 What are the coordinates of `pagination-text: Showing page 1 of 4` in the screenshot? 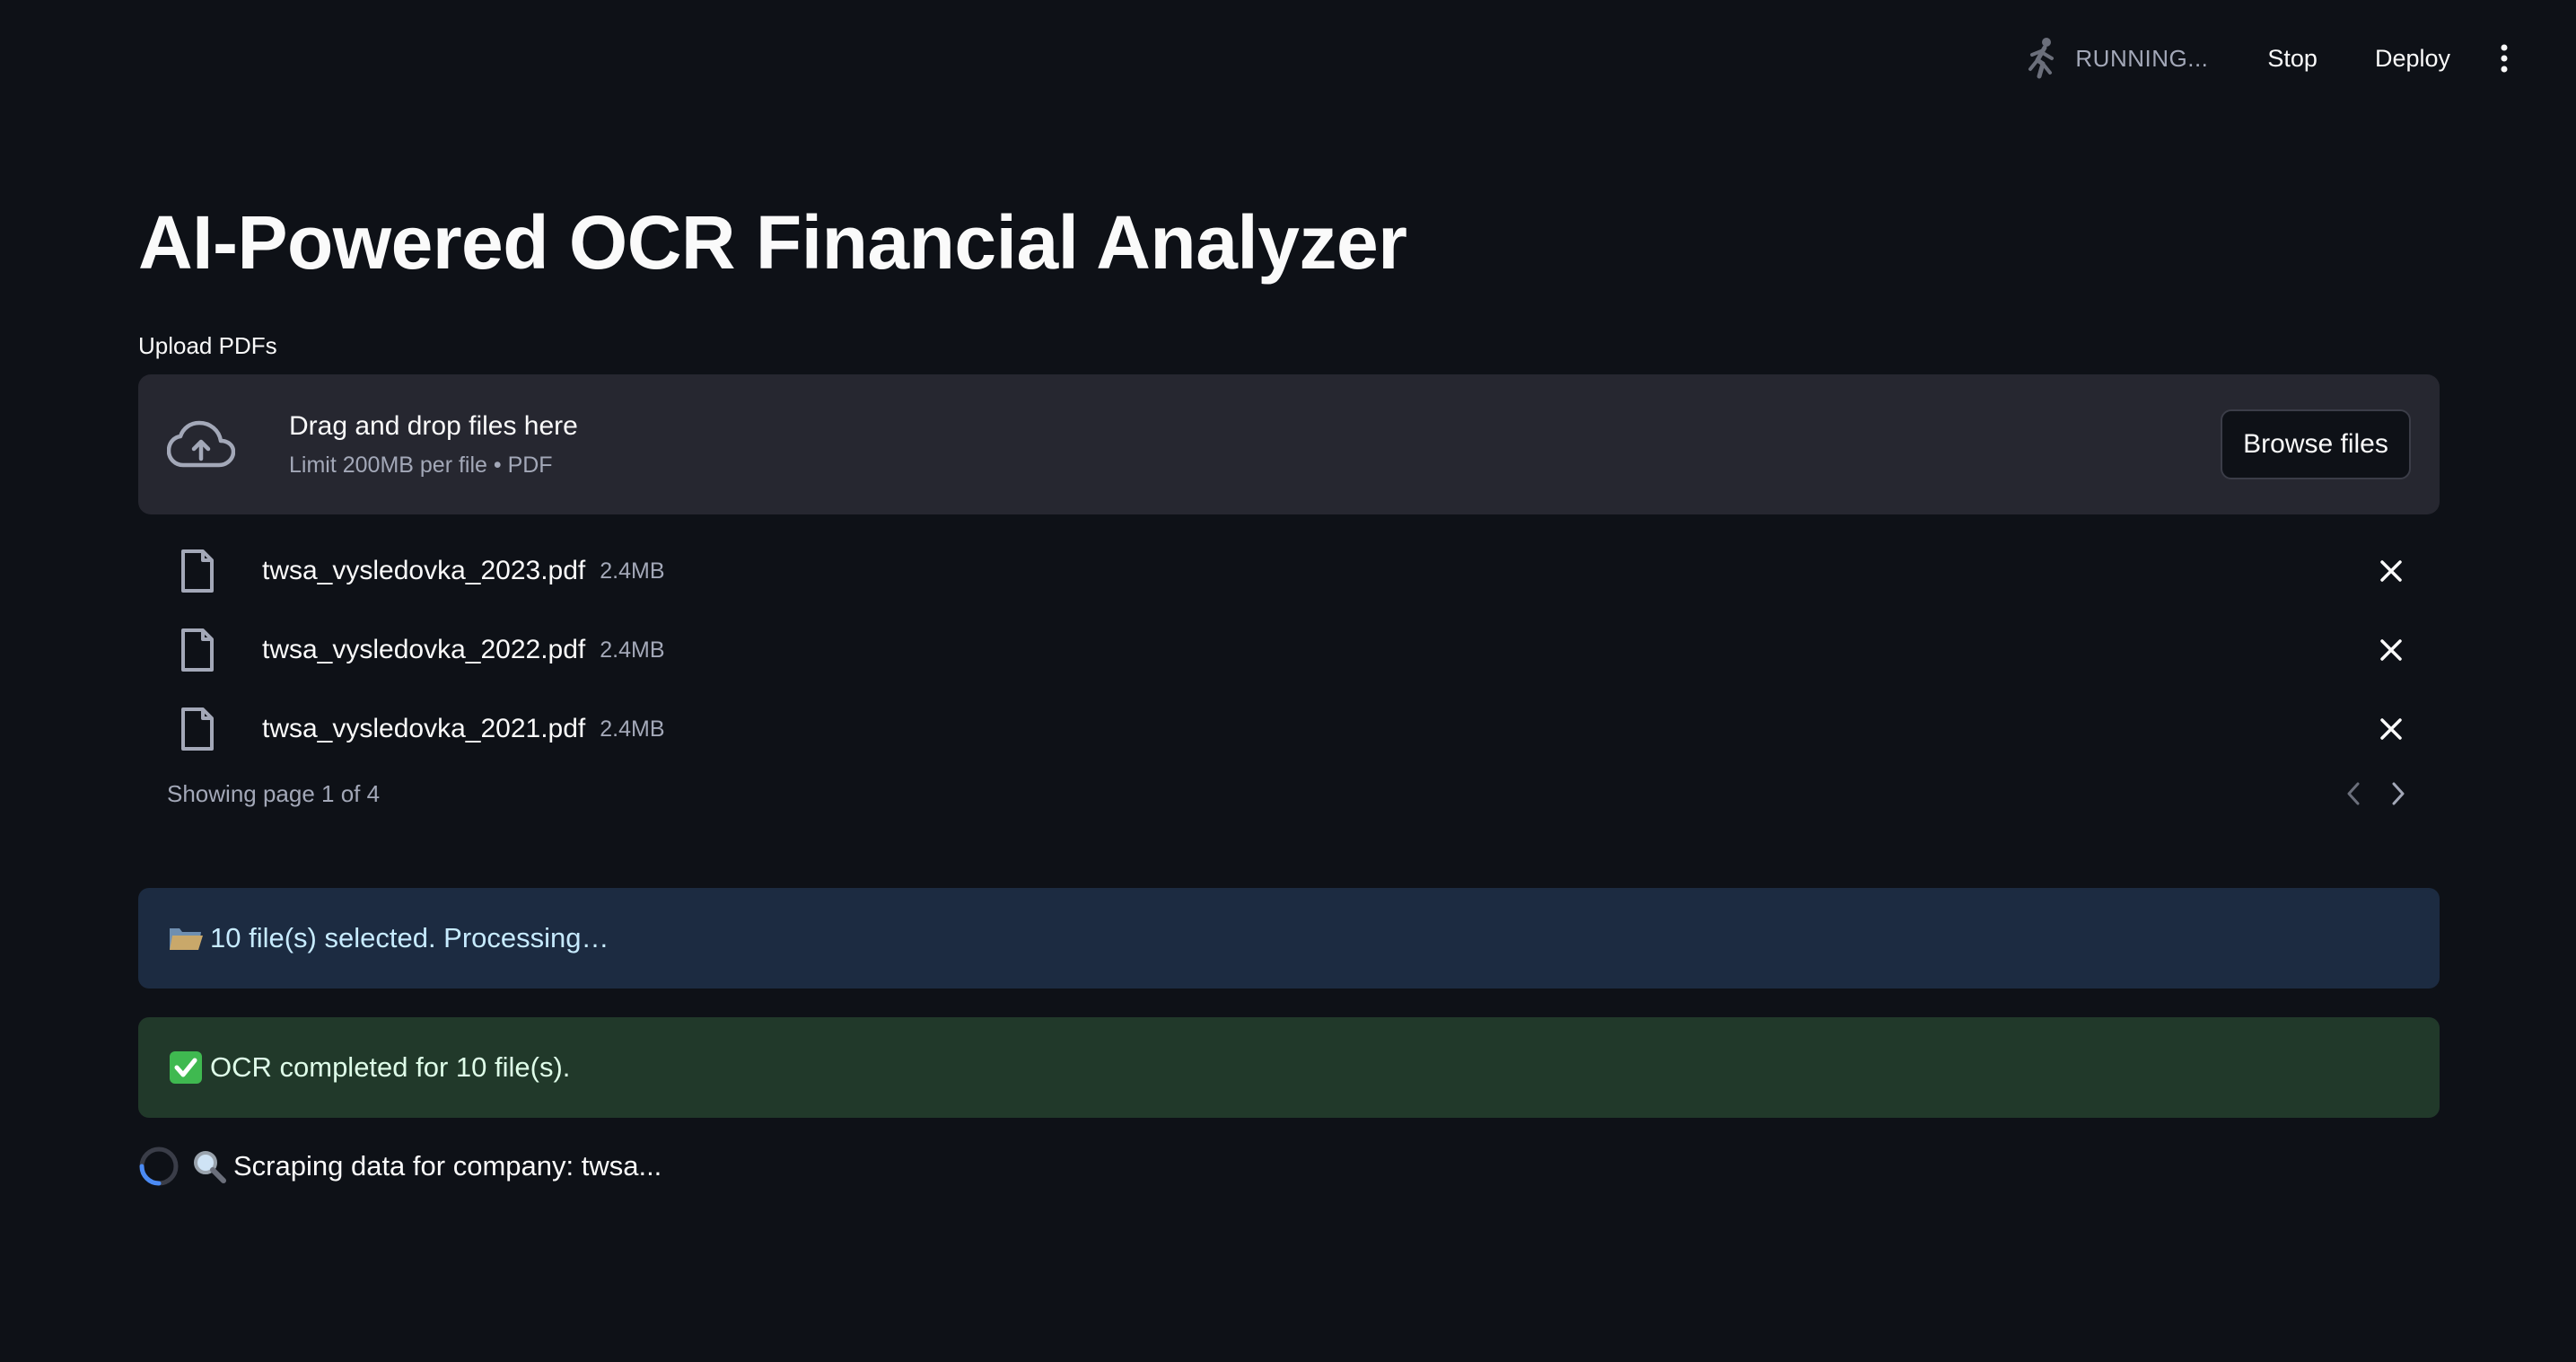 It's located at (274, 793).